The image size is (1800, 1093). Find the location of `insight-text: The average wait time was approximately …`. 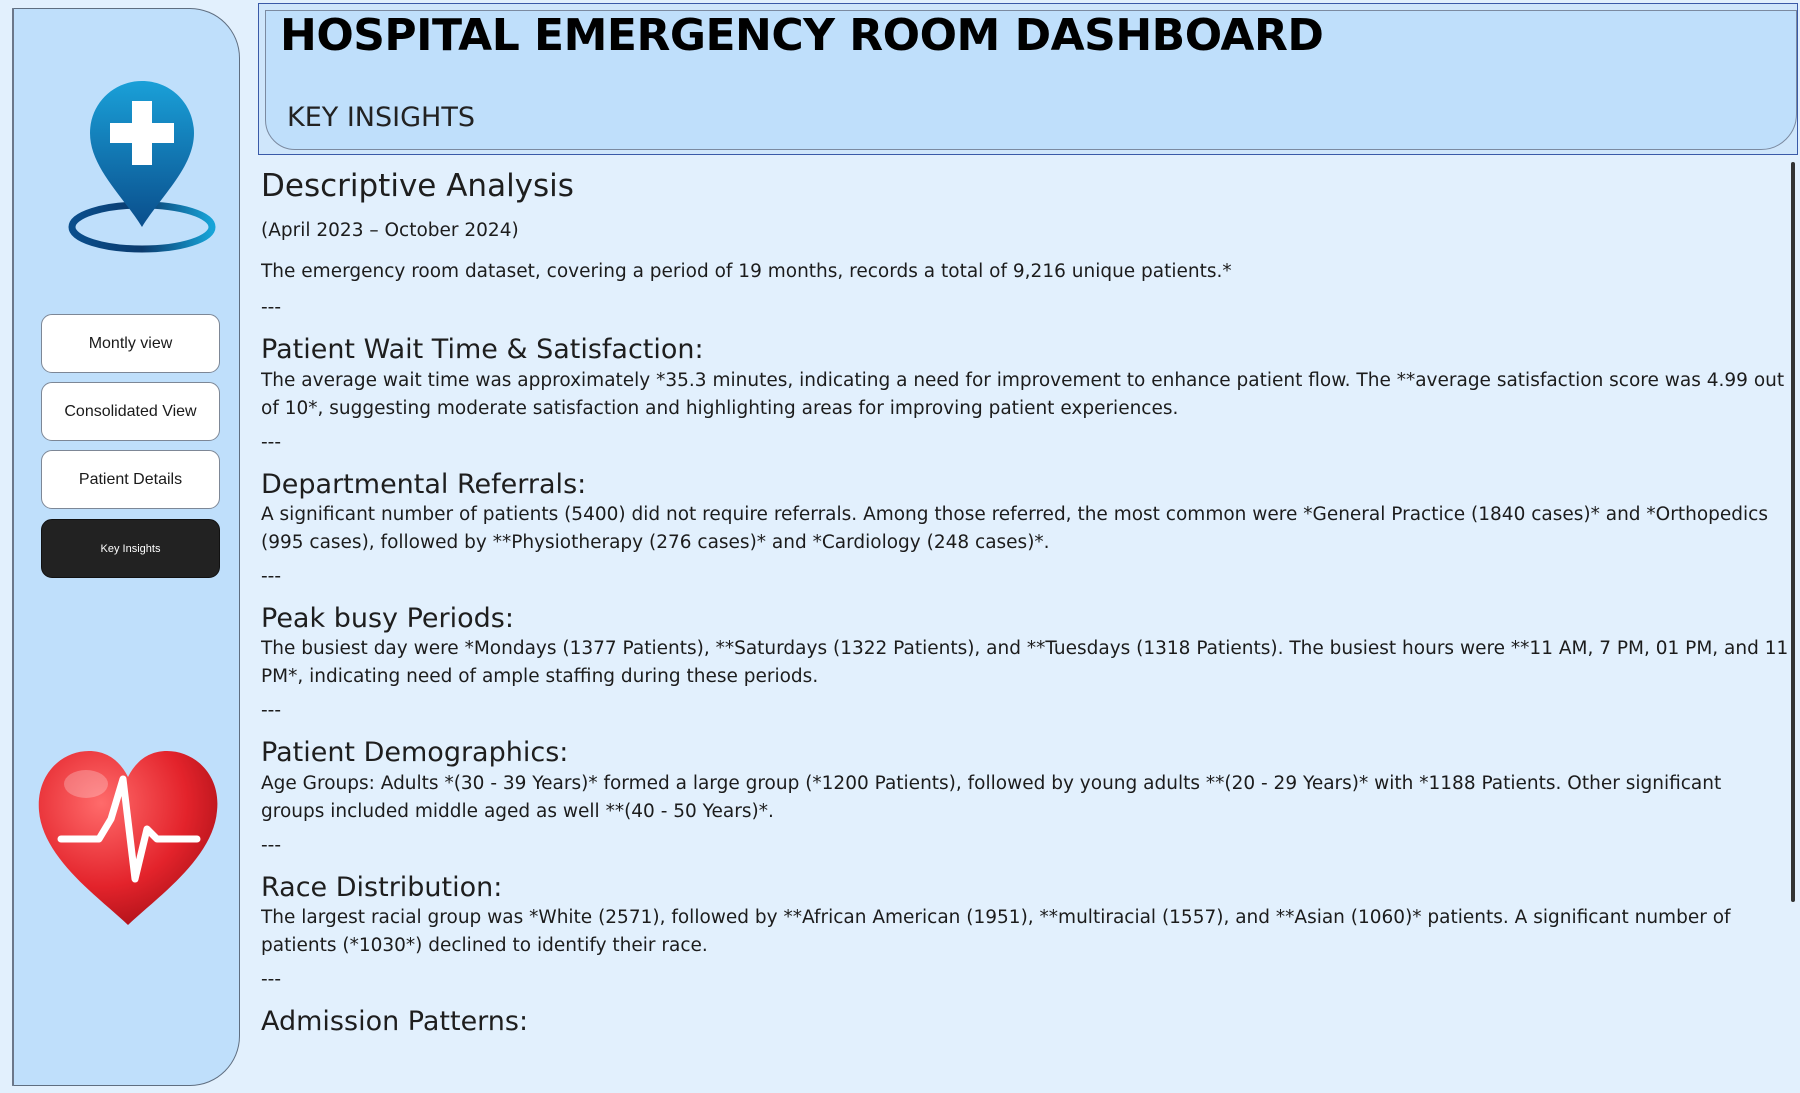

insight-text: The average wait time was approximately … is located at coordinates (1023, 380).